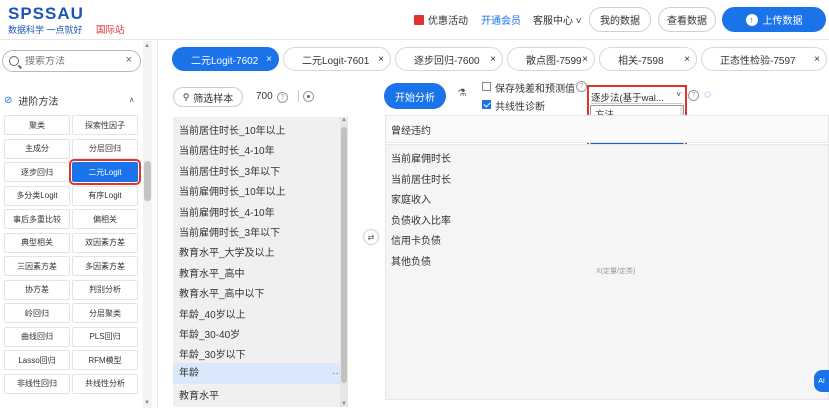 The image size is (829, 408). What do you see at coordinates (415, 96) in the screenshot?
I see `start-analysis-button: 开始分析` at bounding box center [415, 96].